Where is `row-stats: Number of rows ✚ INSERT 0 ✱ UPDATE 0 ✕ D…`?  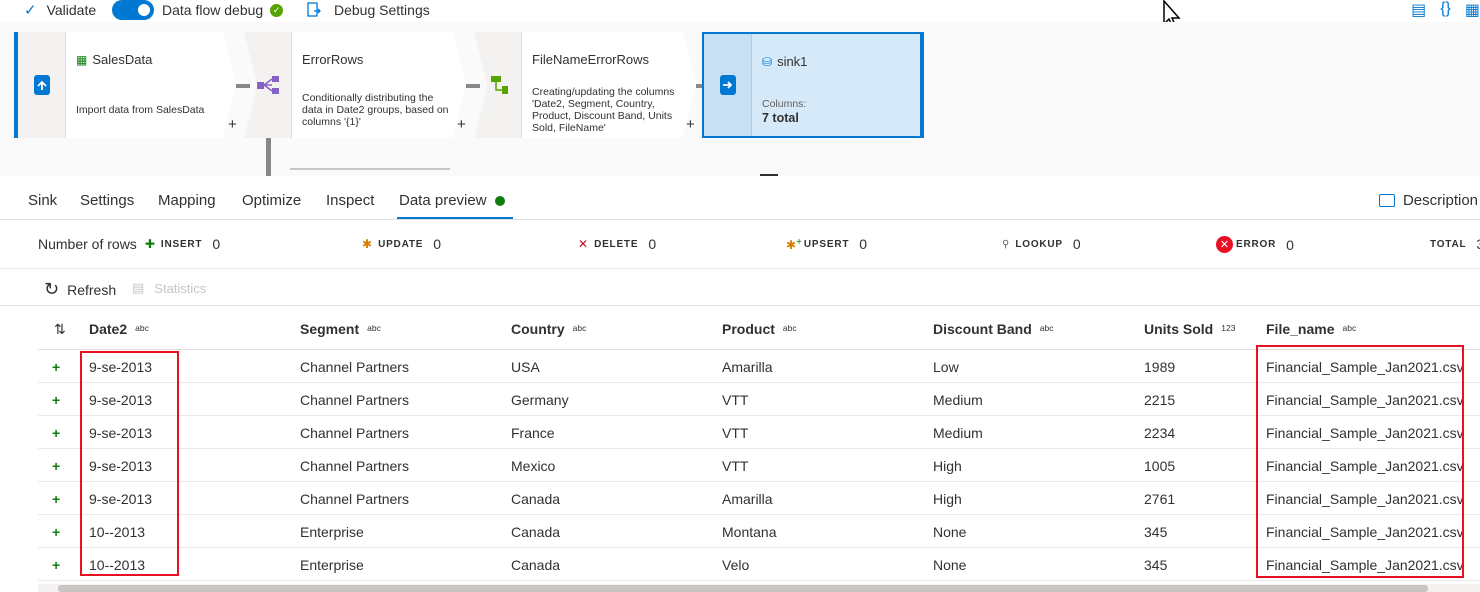
row-stats: Number of rows ✚ INSERT 0 ✱ UPDATE 0 ✕ D… is located at coordinates (740, 244).